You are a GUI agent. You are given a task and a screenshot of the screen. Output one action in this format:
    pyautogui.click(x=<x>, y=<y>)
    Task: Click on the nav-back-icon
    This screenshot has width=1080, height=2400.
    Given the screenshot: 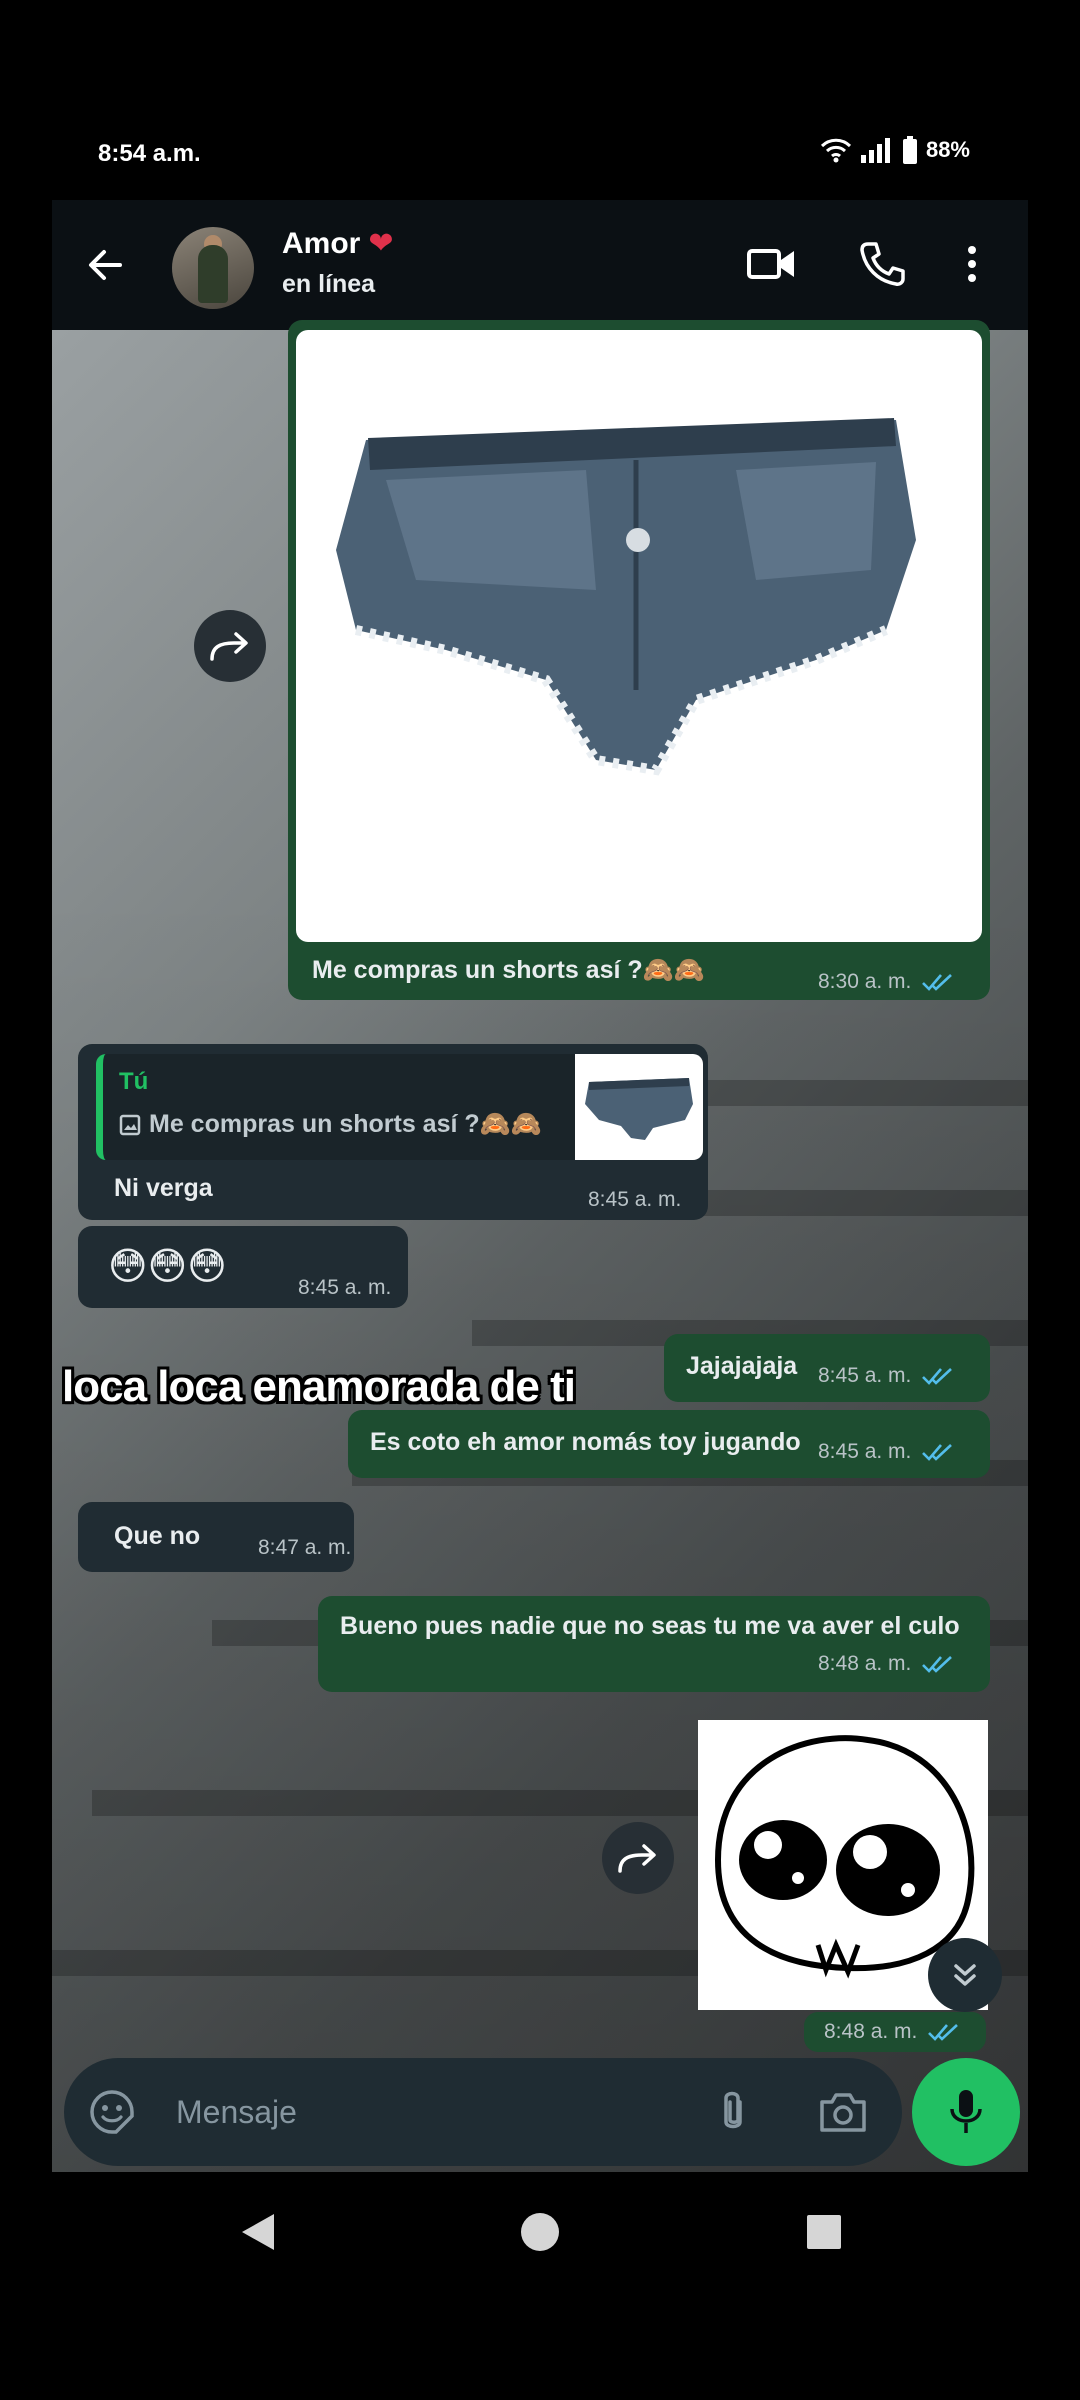 What is the action you would take?
    pyautogui.click(x=258, y=2232)
    